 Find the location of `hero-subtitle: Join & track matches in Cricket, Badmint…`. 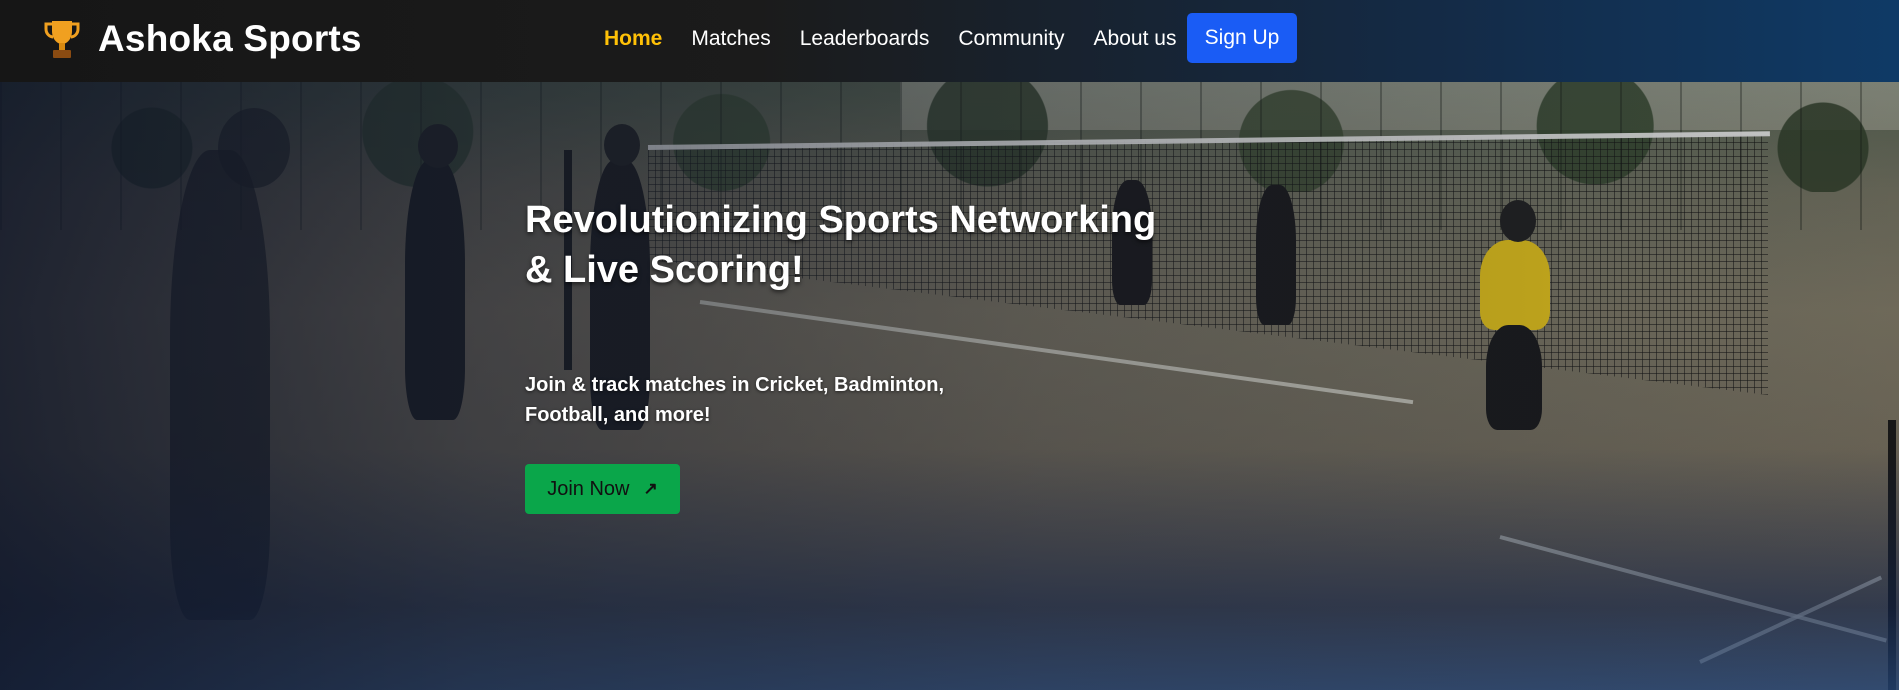

hero-subtitle: Join & track matches in Cricket, Badmint… is located at coordinates (745, 400).